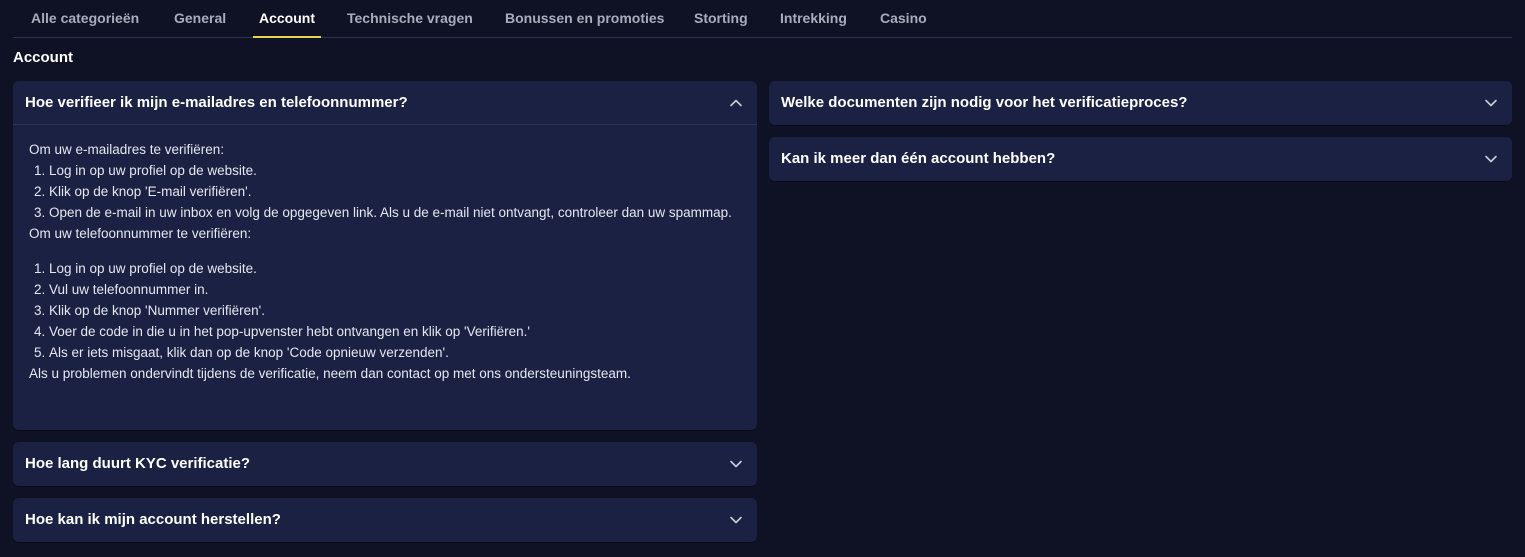 The height and width of the screenshot is (557, 1525). I want to click on faq-item-kyc-duration: Hoe lang duurt KYC verificatie?, so click(385, 464).